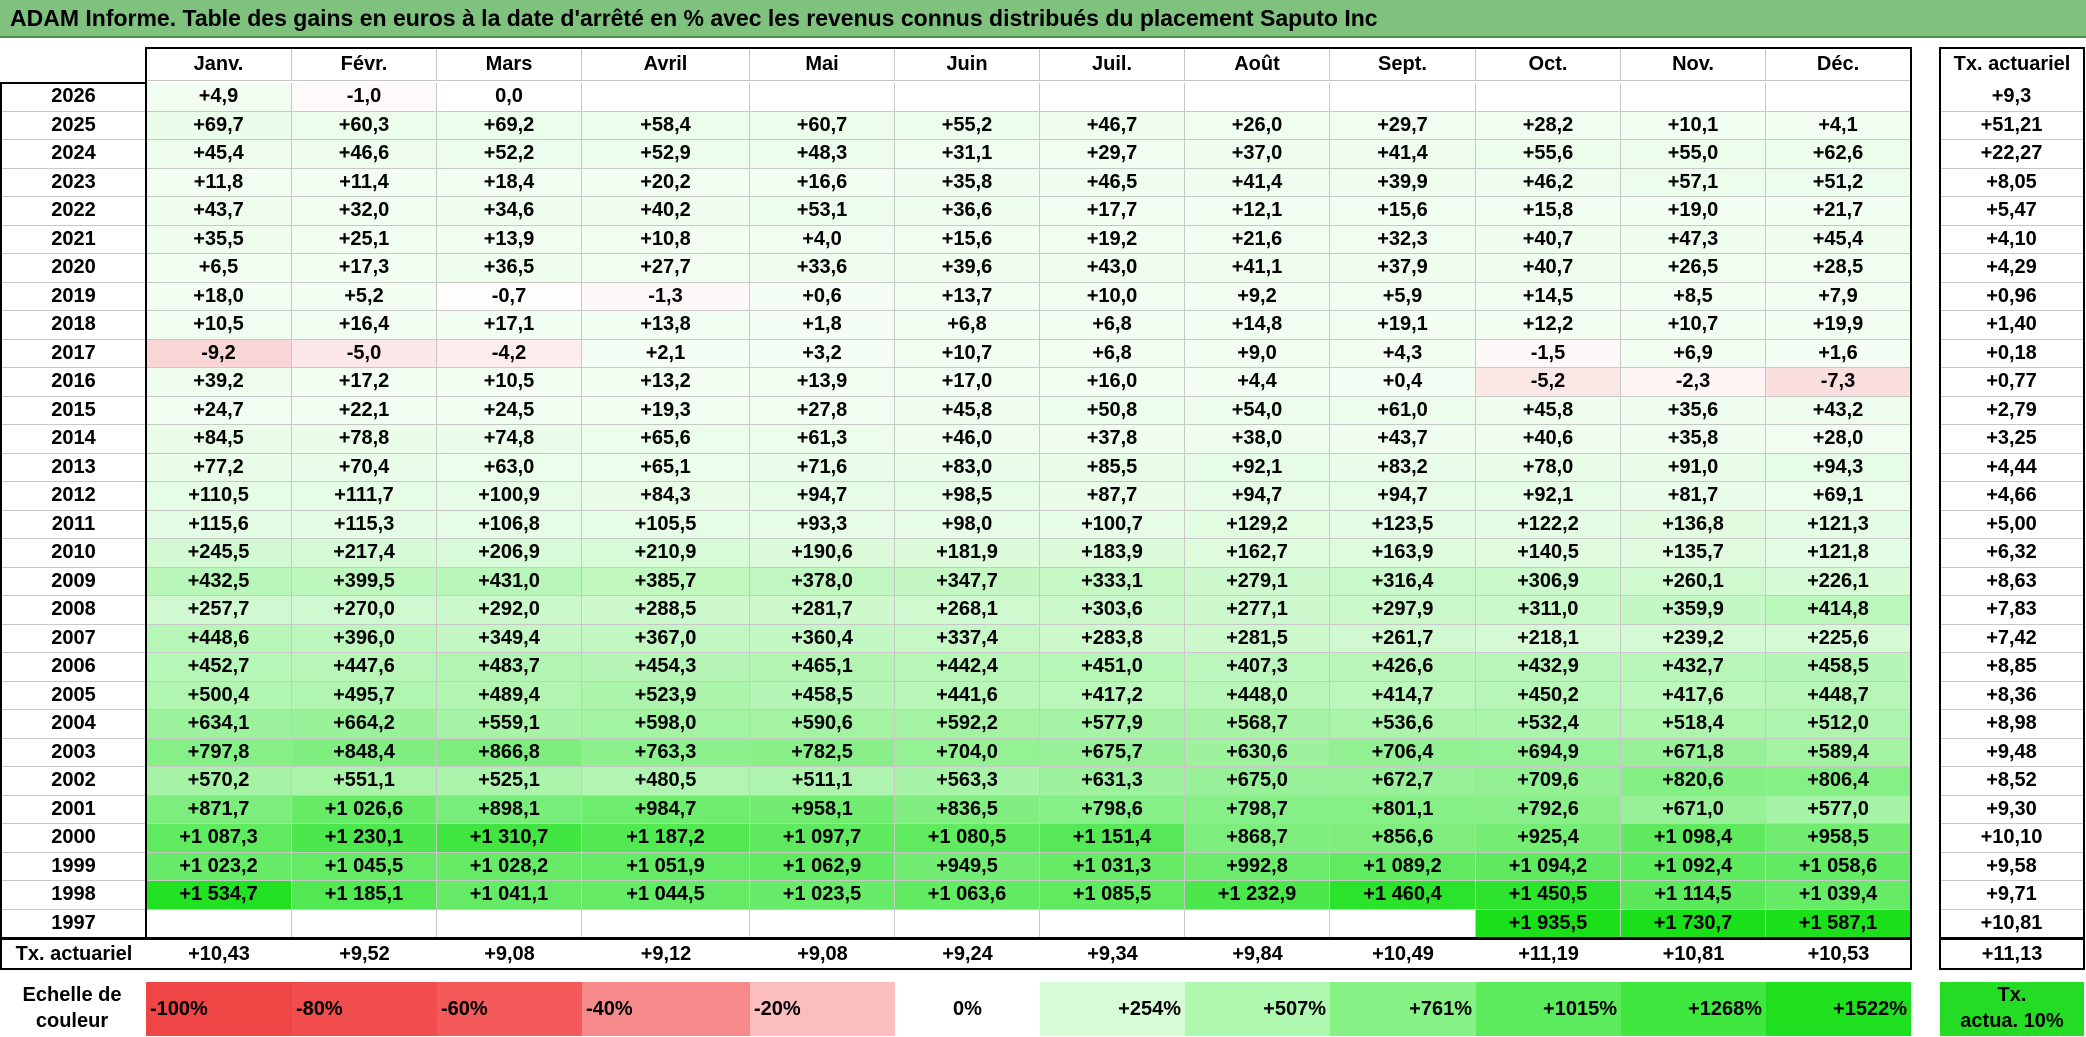 This screenshot has height=1037, width=2086. What do you see at coordinates (822, 610) in the screenshot?
I see `gain-cell: +281,7` at bounding box center [822, 610].